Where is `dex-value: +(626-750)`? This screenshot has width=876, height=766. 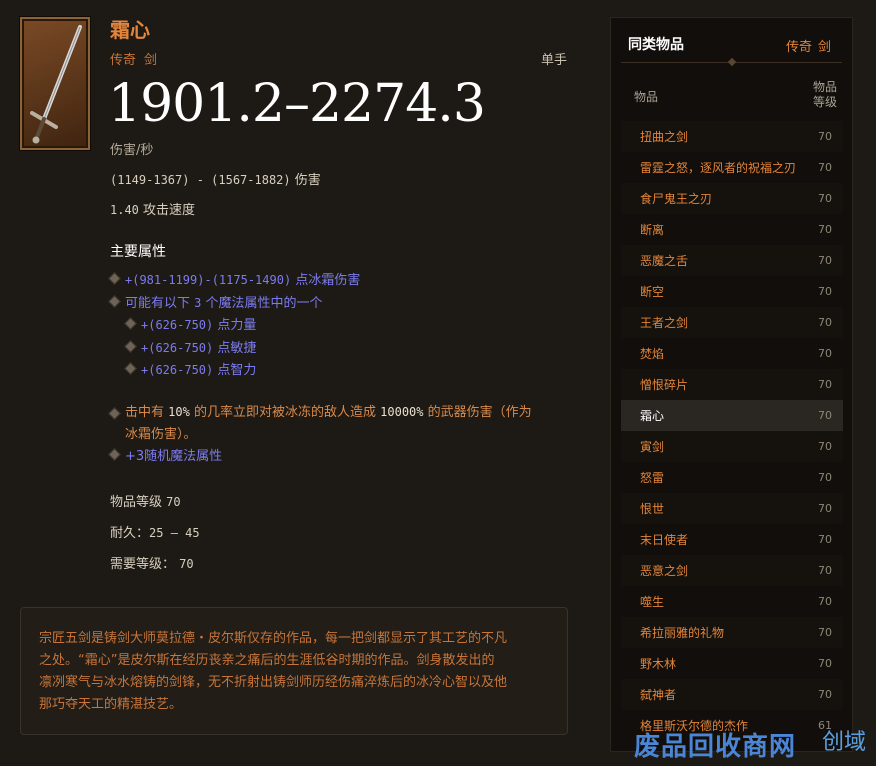 dex-value: +(626-750) is located at coordinates (177, 348).